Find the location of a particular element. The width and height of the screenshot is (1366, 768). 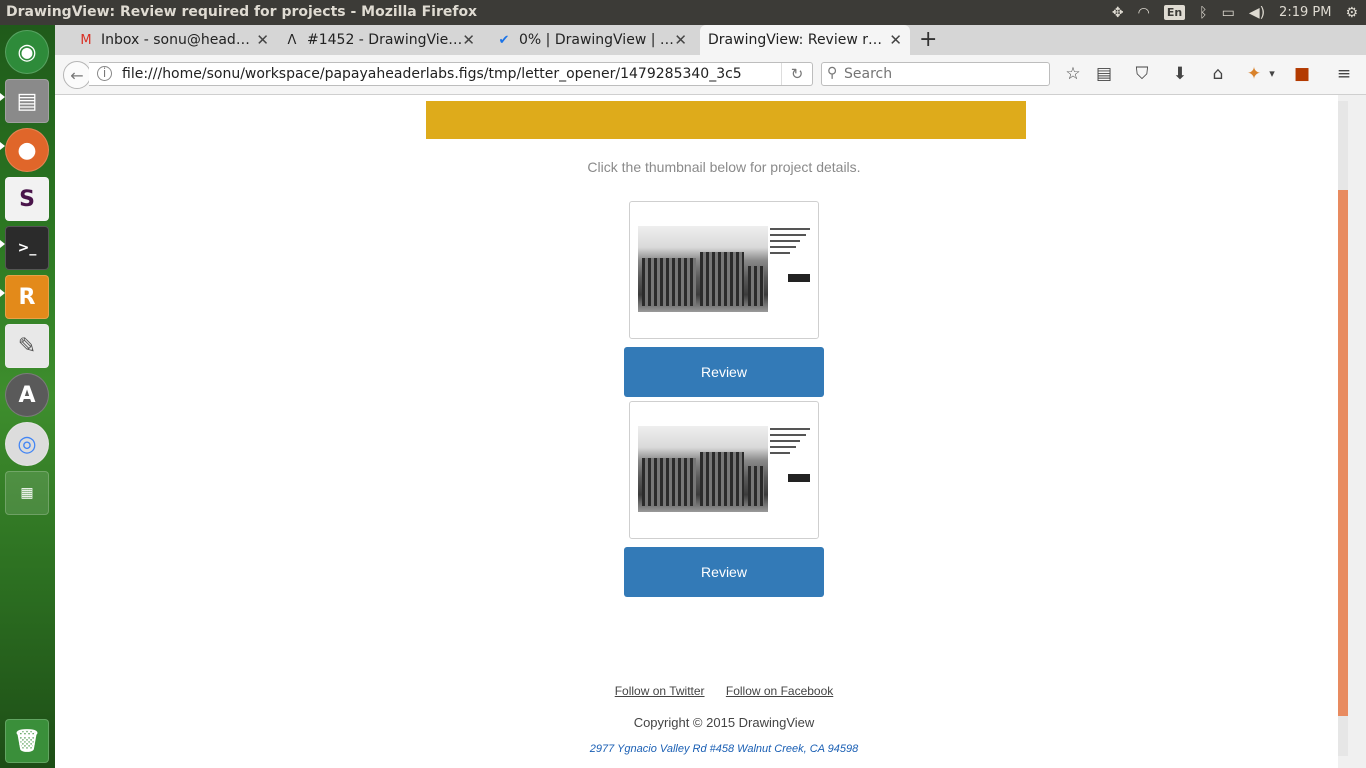

slack-icon: S is located at coordinates (27, 199).